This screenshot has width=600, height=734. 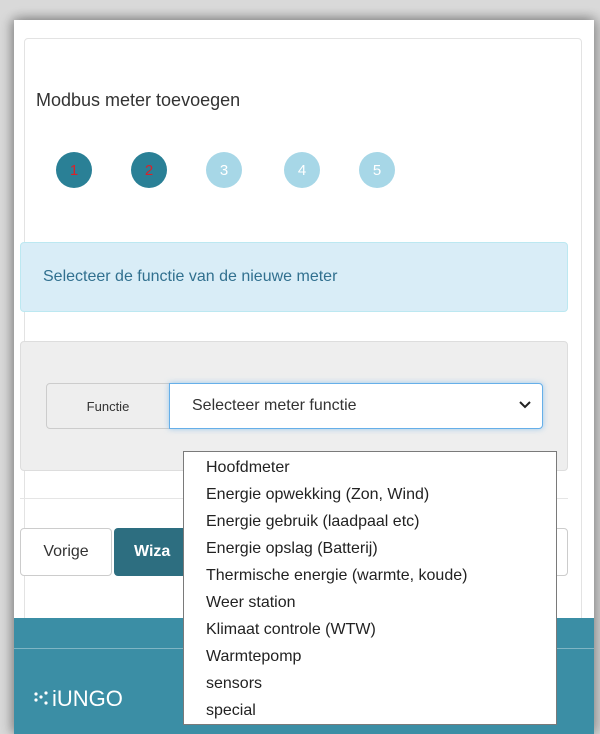 What do you see at coordinates (138, 100) in the screenshot?
I see `dialog-title: Modbus meter toevoegen` at bounding box center [138, 100].